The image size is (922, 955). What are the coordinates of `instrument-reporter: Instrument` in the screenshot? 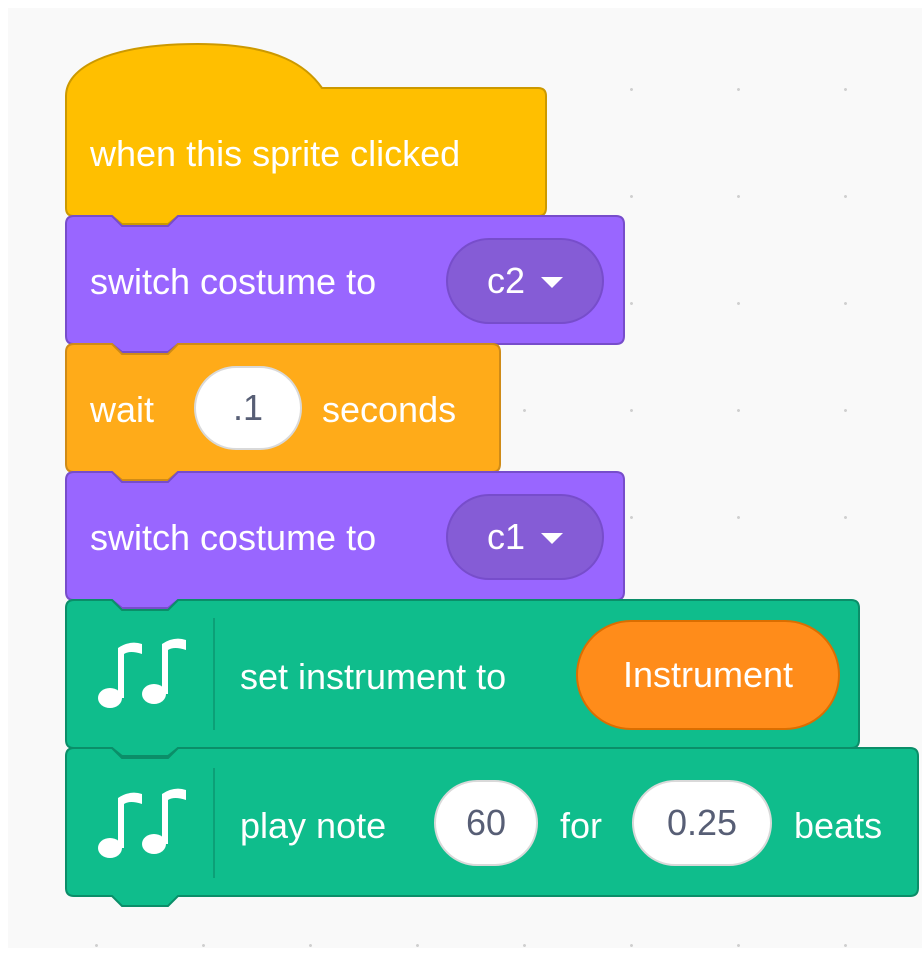 It's located at (708, 675).